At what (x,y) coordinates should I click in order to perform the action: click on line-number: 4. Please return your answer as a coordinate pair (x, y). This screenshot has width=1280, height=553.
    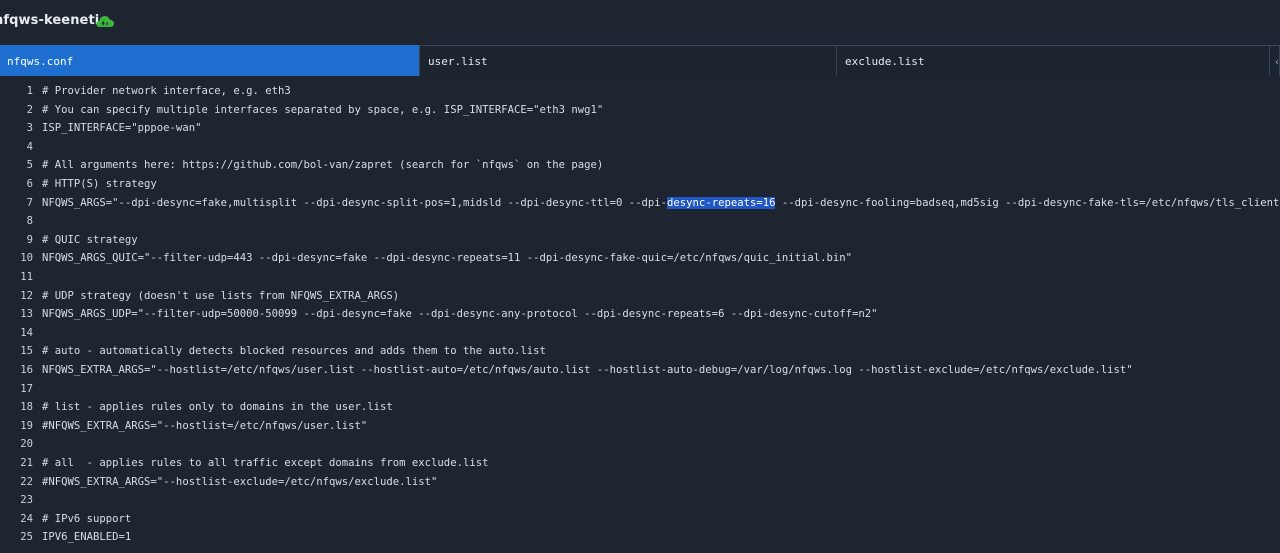
    Looking at the image, I should click on (29, 146).